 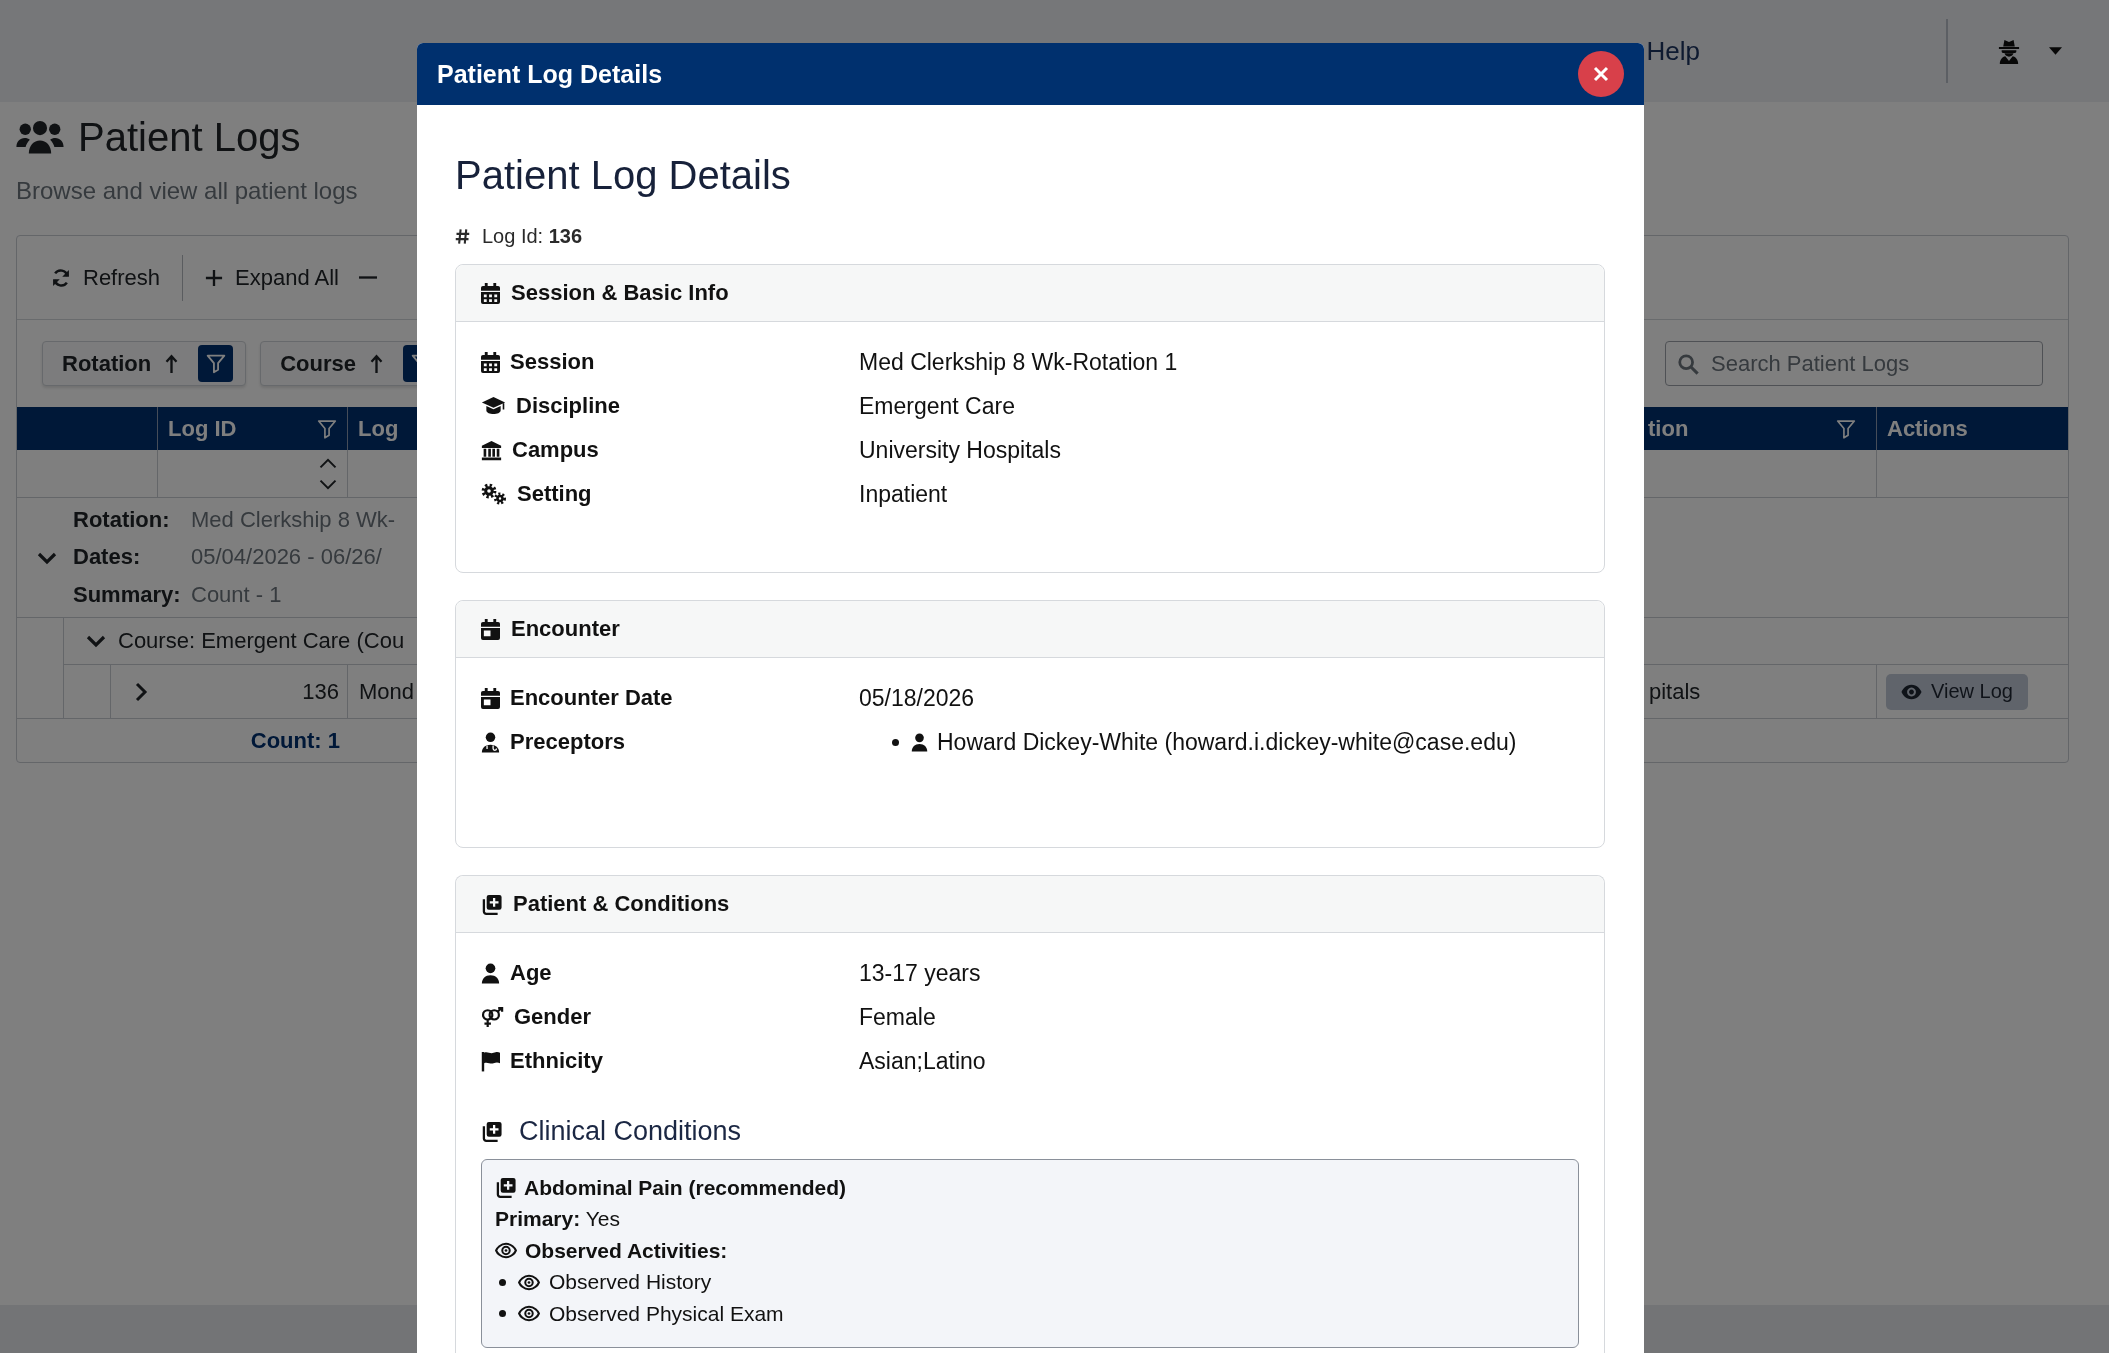 I want to click on chevron-right-icon, so click(x=141, y=691).